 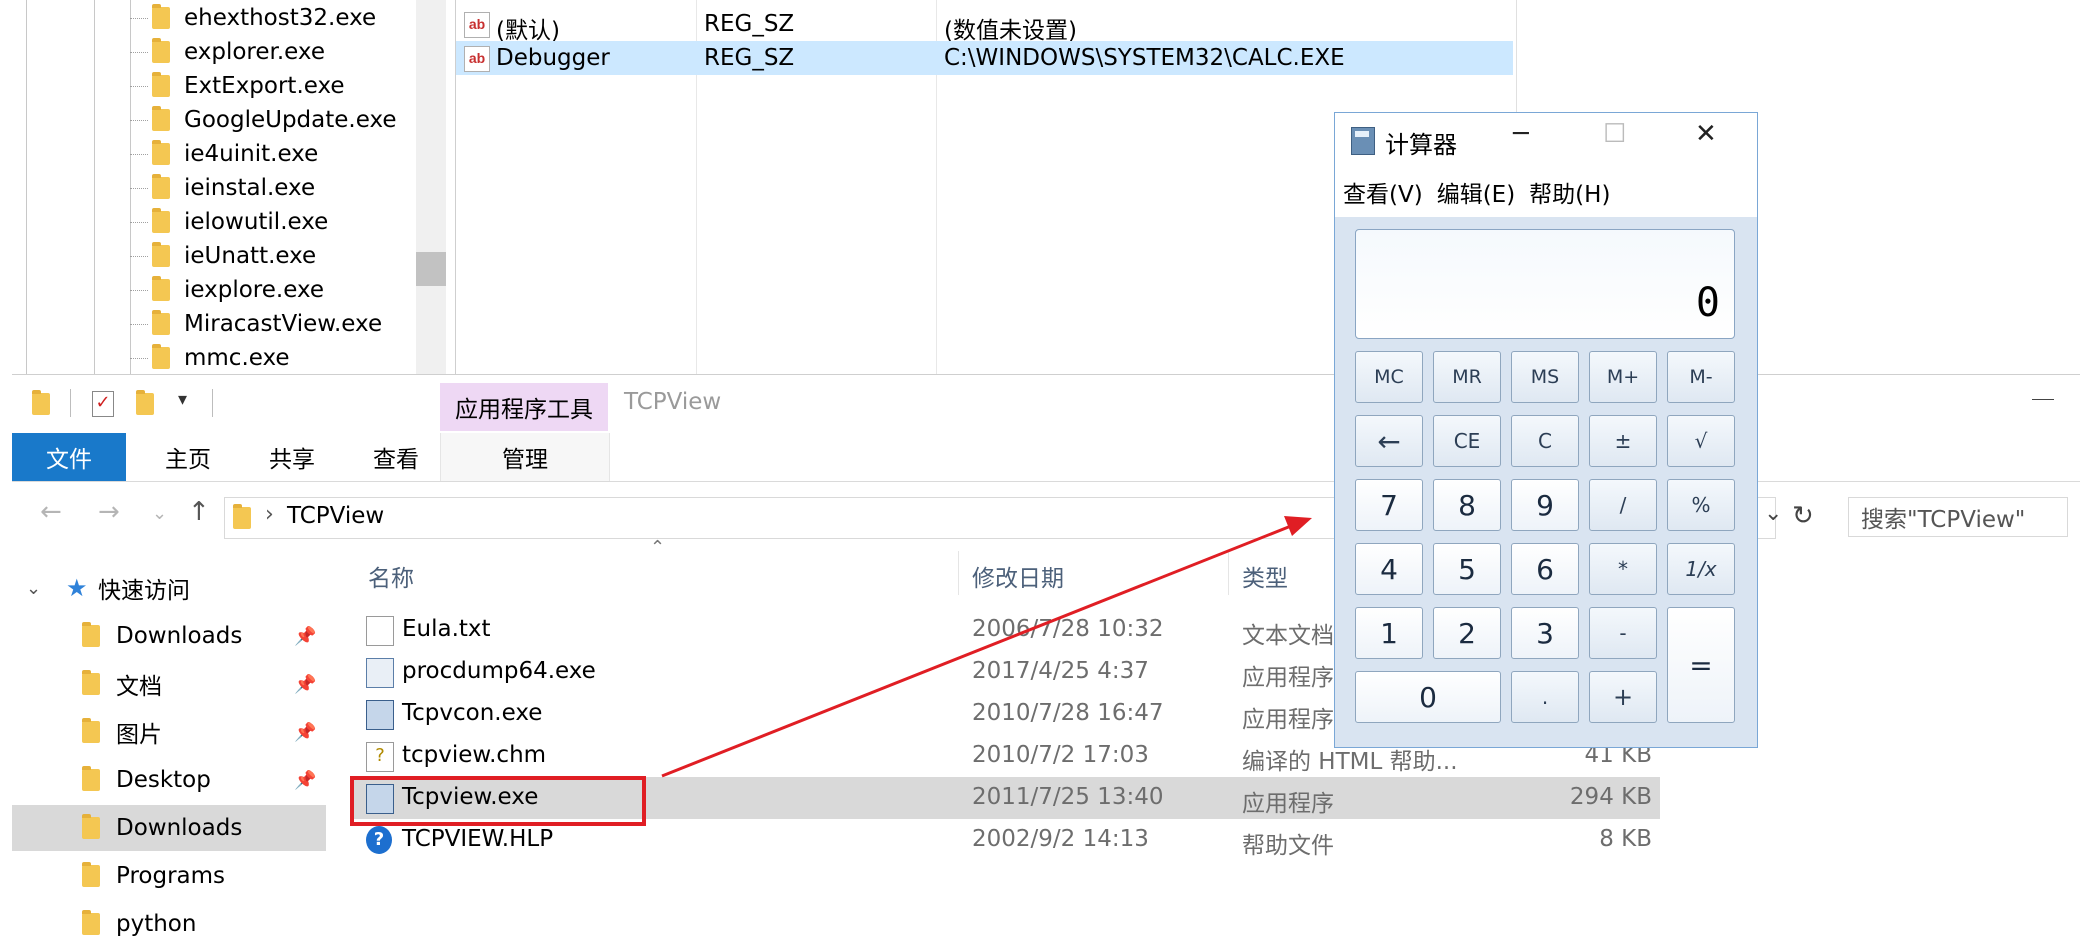 What do you see at coordinates (224, 154) in the screenshot?
I see `tree-item: ie4uinit.exe` at bounding box center [224, 154].